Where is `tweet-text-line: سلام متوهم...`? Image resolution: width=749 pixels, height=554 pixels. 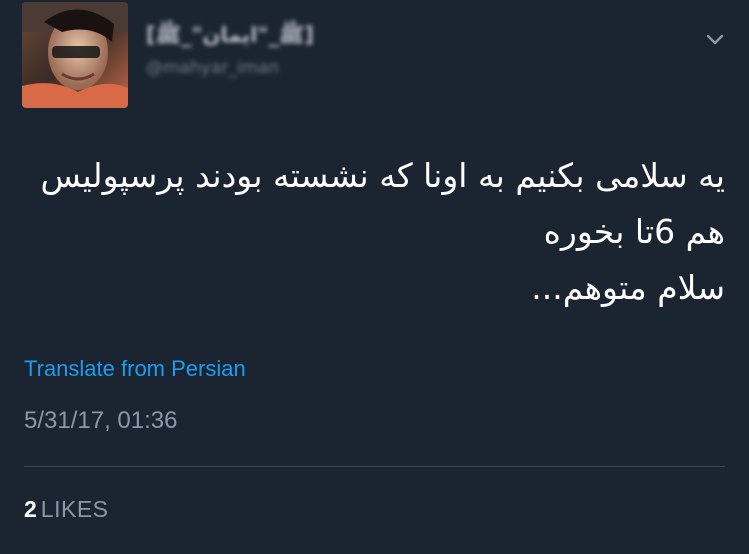 tweet-text-line: سلام متوهم... is located at coordinates (628, 287).